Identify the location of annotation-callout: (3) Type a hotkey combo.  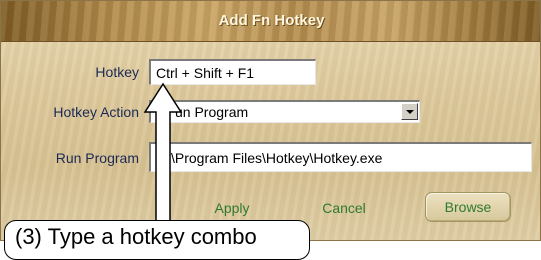
(157, 240).